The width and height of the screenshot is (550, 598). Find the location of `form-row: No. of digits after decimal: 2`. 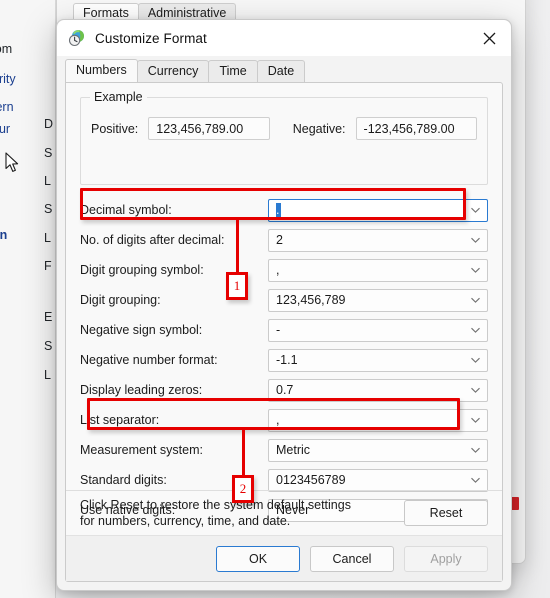

form-row: No. of digits after decimal: 2 is located at coordinates (284, 240).